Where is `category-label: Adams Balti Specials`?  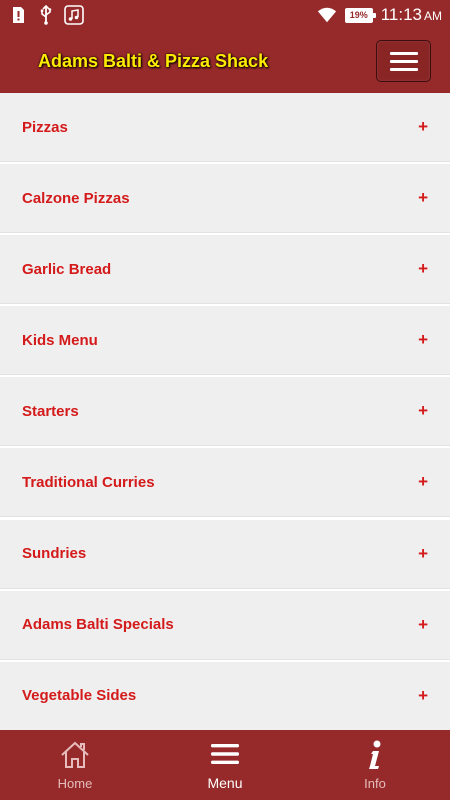 category-label: Adams Balti Specials is located at coordinates (98, 625).